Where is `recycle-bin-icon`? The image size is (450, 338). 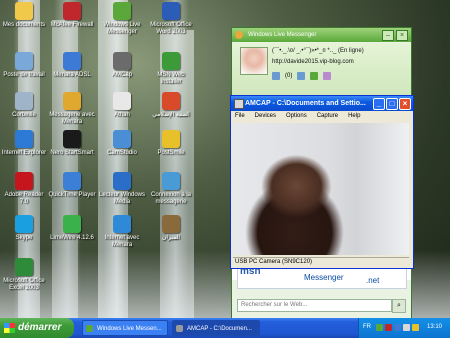
recycle-bin-icon is located at coordinates (24, 101).